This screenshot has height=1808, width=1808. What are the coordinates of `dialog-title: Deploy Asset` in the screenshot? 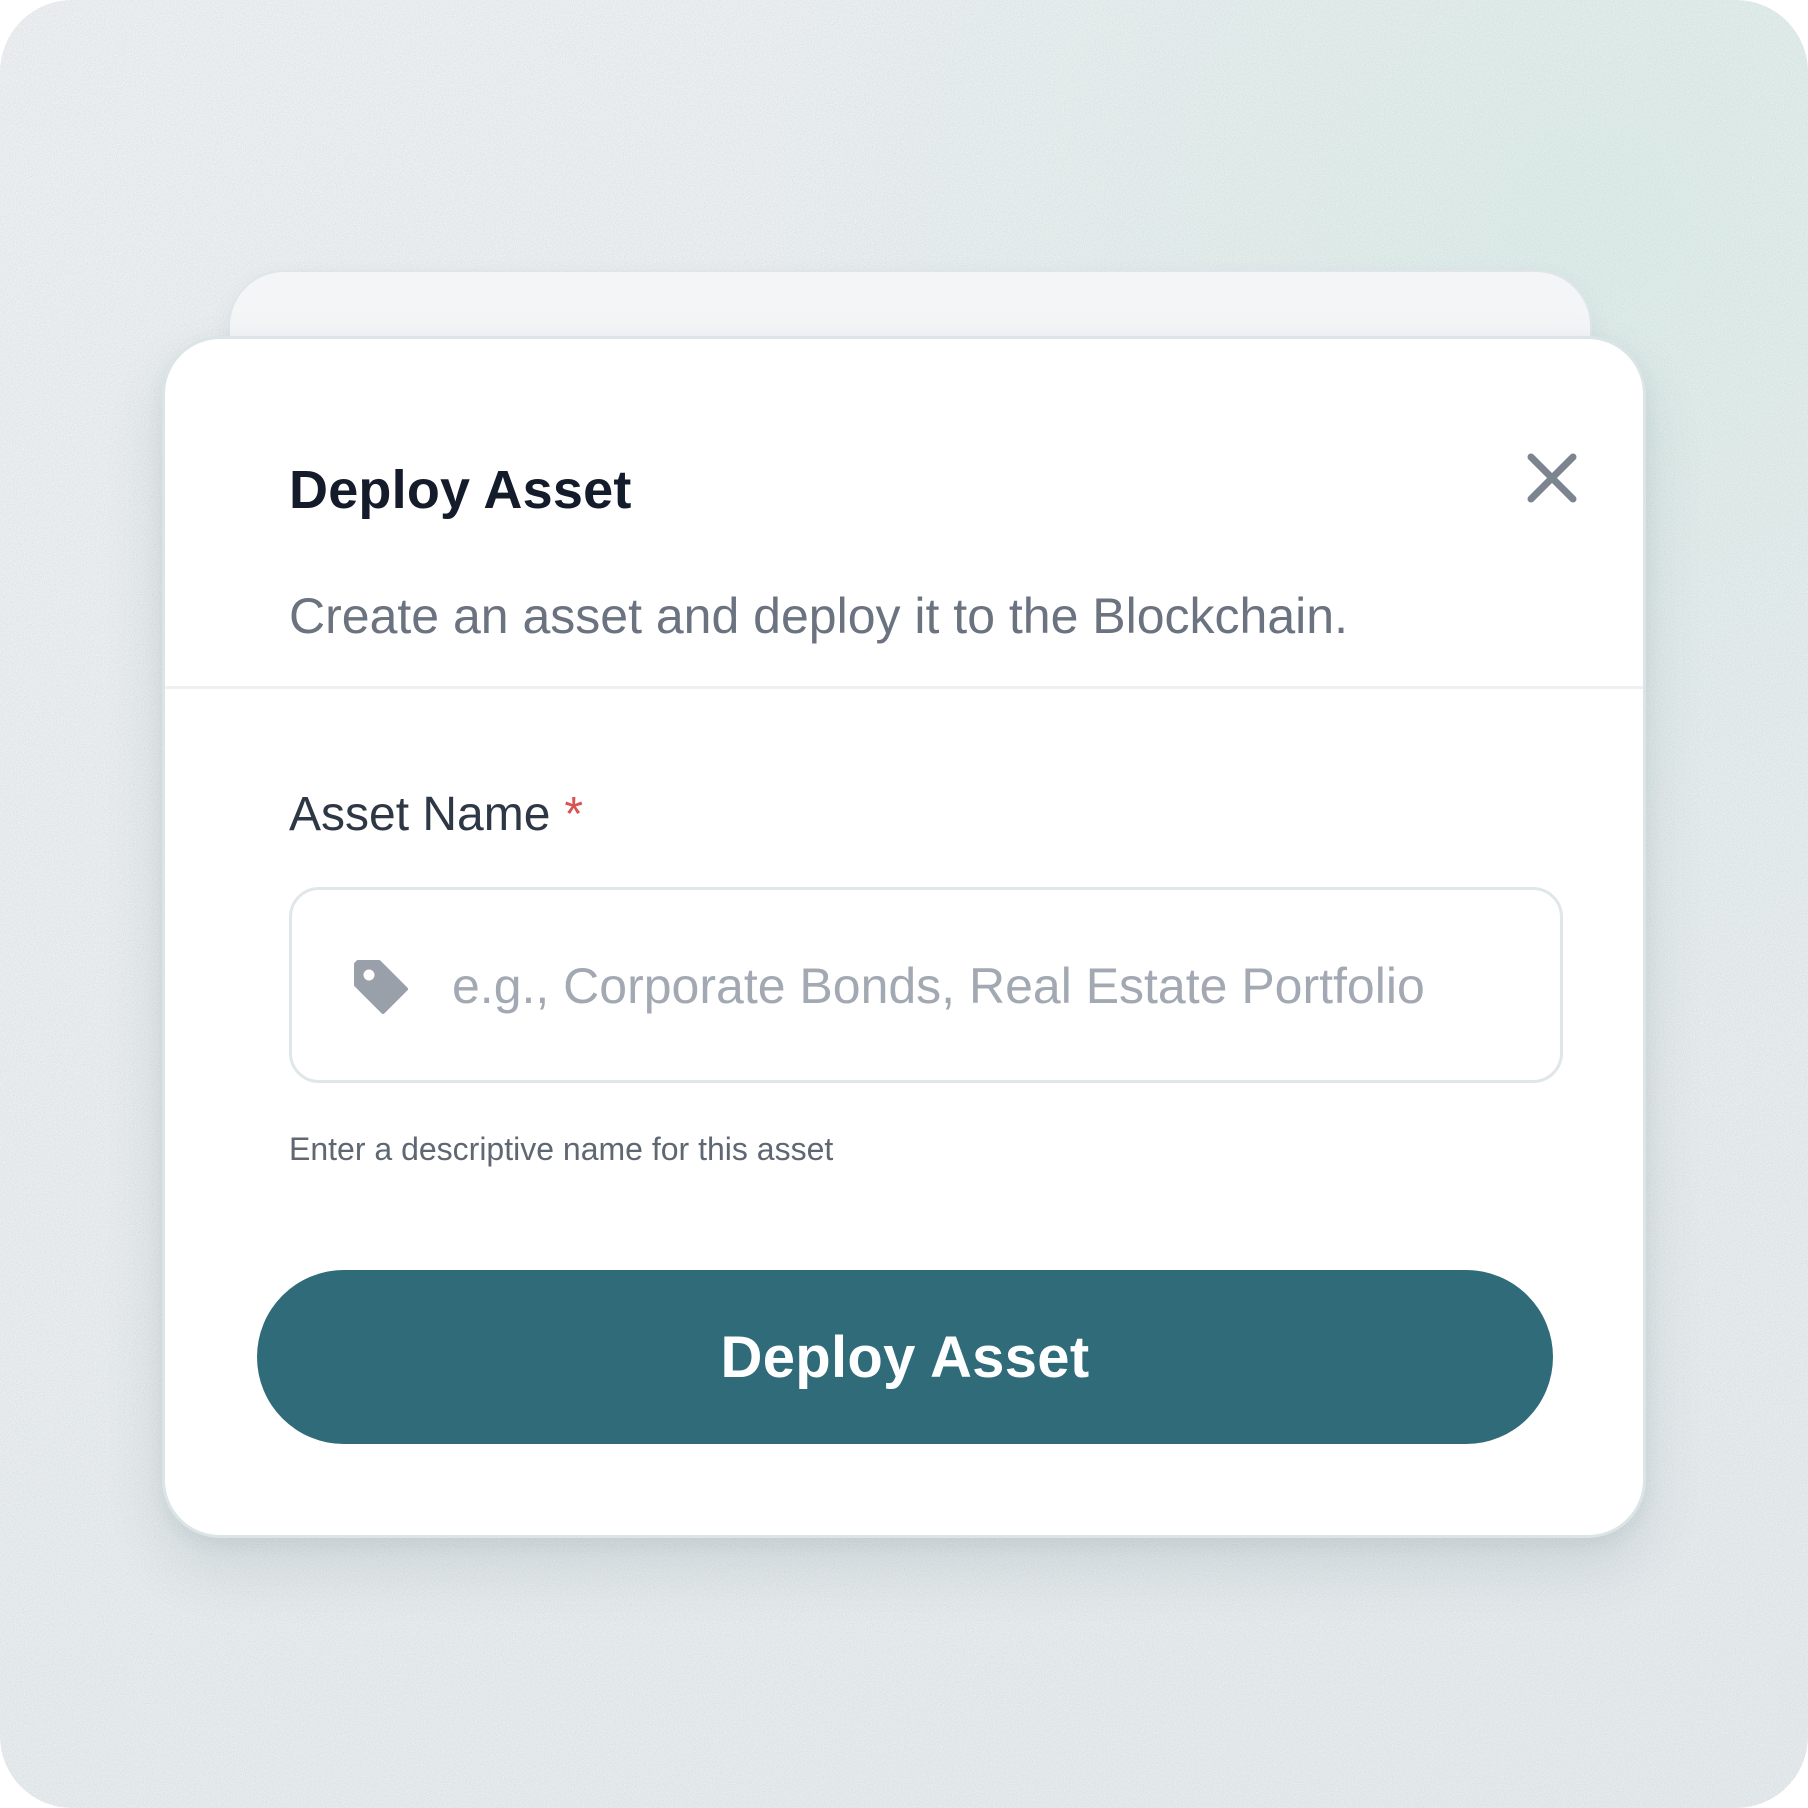 It's located at (460, 490).